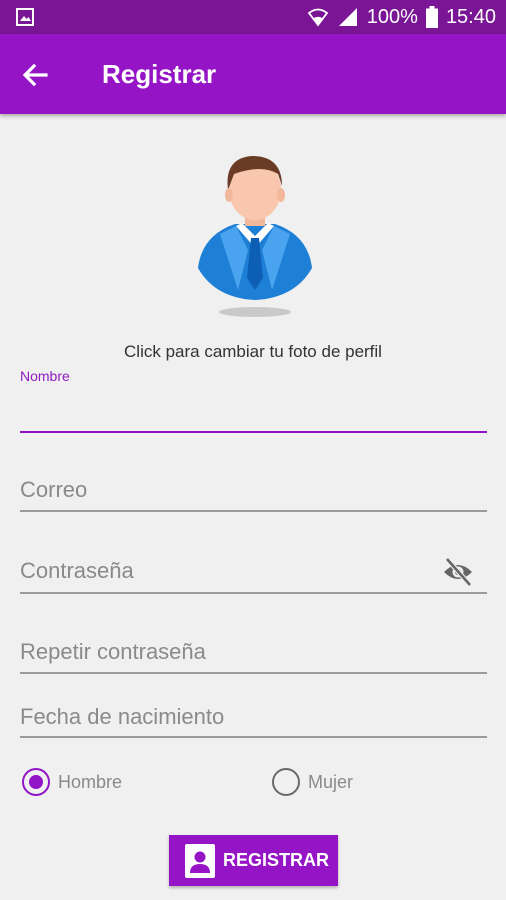 The width and height of the screenshot is (506, 900). Describe the element at coordinates (77, 570) in the screenshot. I see `contrasena-placeholder: Contraseña` at that location.